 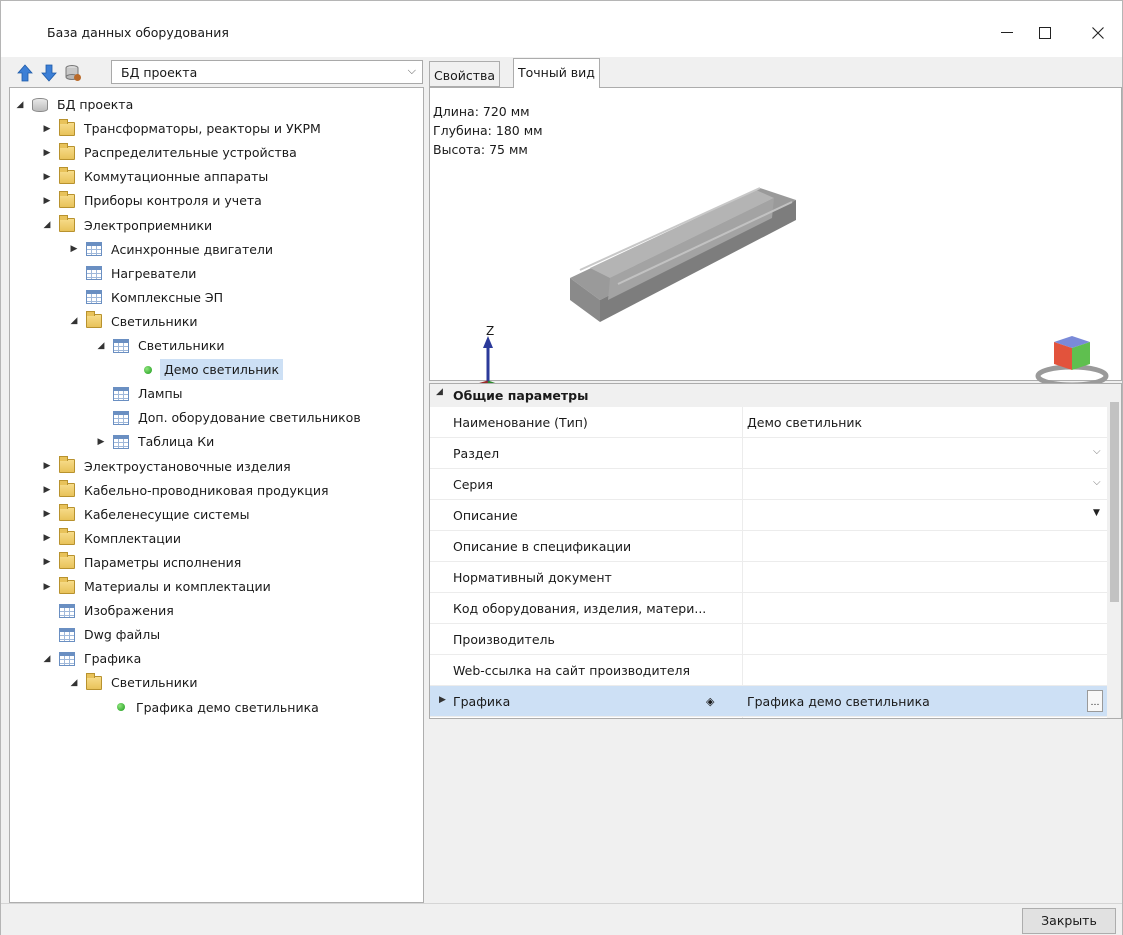 I want to click on property-grid-scrollbar, so click(x=1114, y=551).